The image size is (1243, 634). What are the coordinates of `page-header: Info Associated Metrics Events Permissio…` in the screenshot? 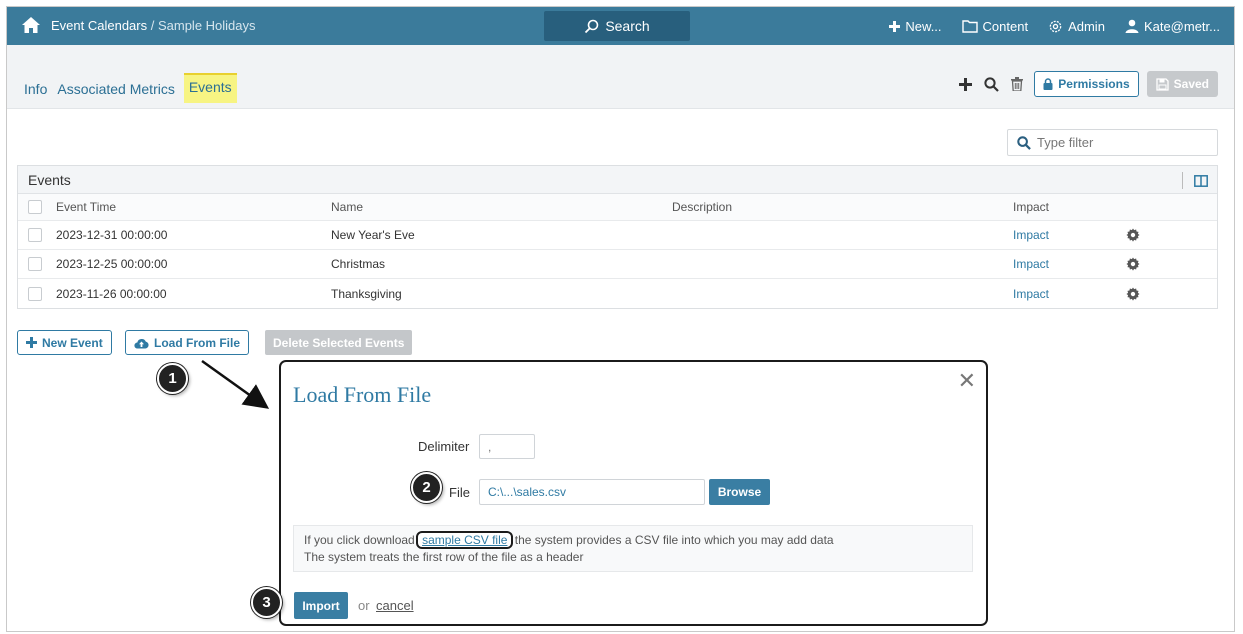 It's located at (620, 77).